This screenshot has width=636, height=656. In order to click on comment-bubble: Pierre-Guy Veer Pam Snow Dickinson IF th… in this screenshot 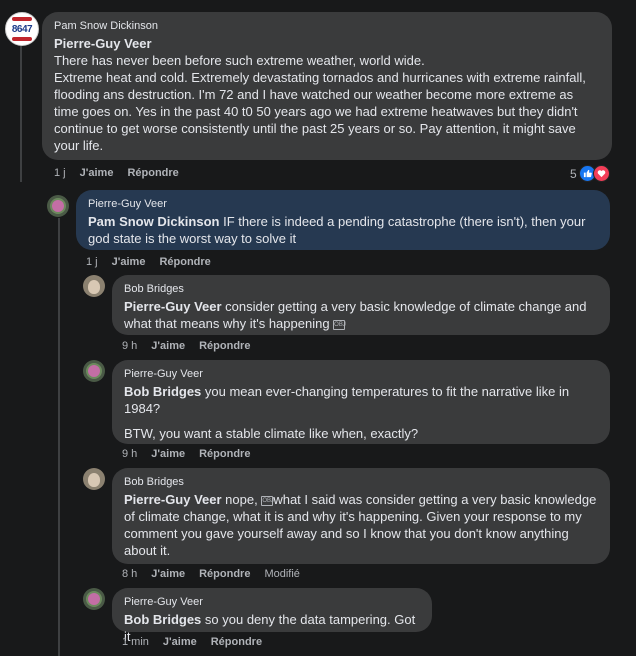, I will do `click(343, 220)`.